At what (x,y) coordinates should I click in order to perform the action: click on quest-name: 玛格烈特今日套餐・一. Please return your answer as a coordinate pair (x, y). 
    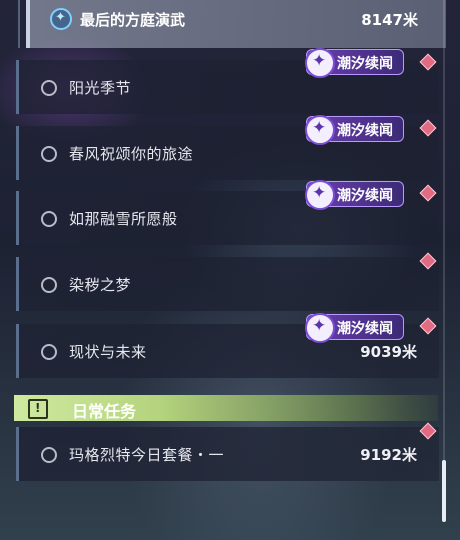
    Looking at the image, I should click on (147, 455).